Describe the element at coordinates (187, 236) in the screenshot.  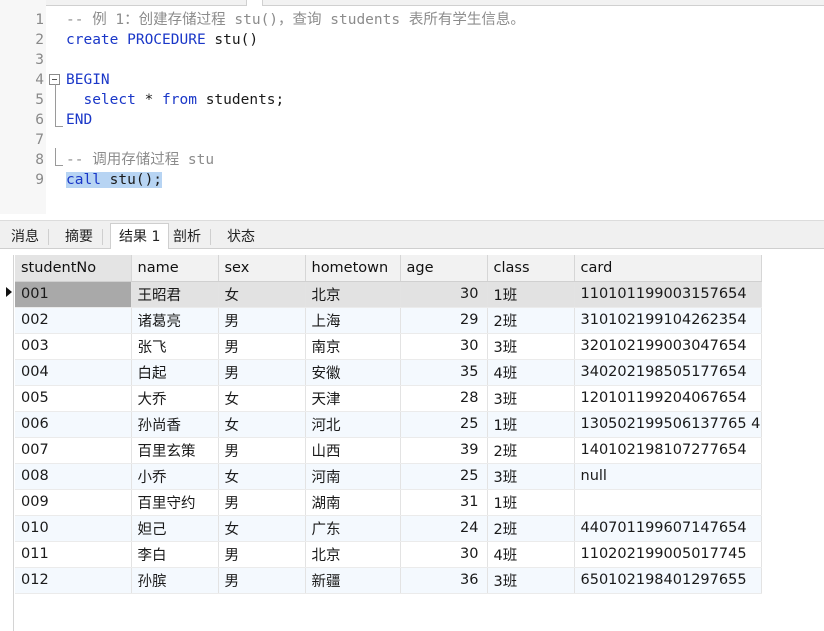
I see `tab-profile: 剖析` at that location.